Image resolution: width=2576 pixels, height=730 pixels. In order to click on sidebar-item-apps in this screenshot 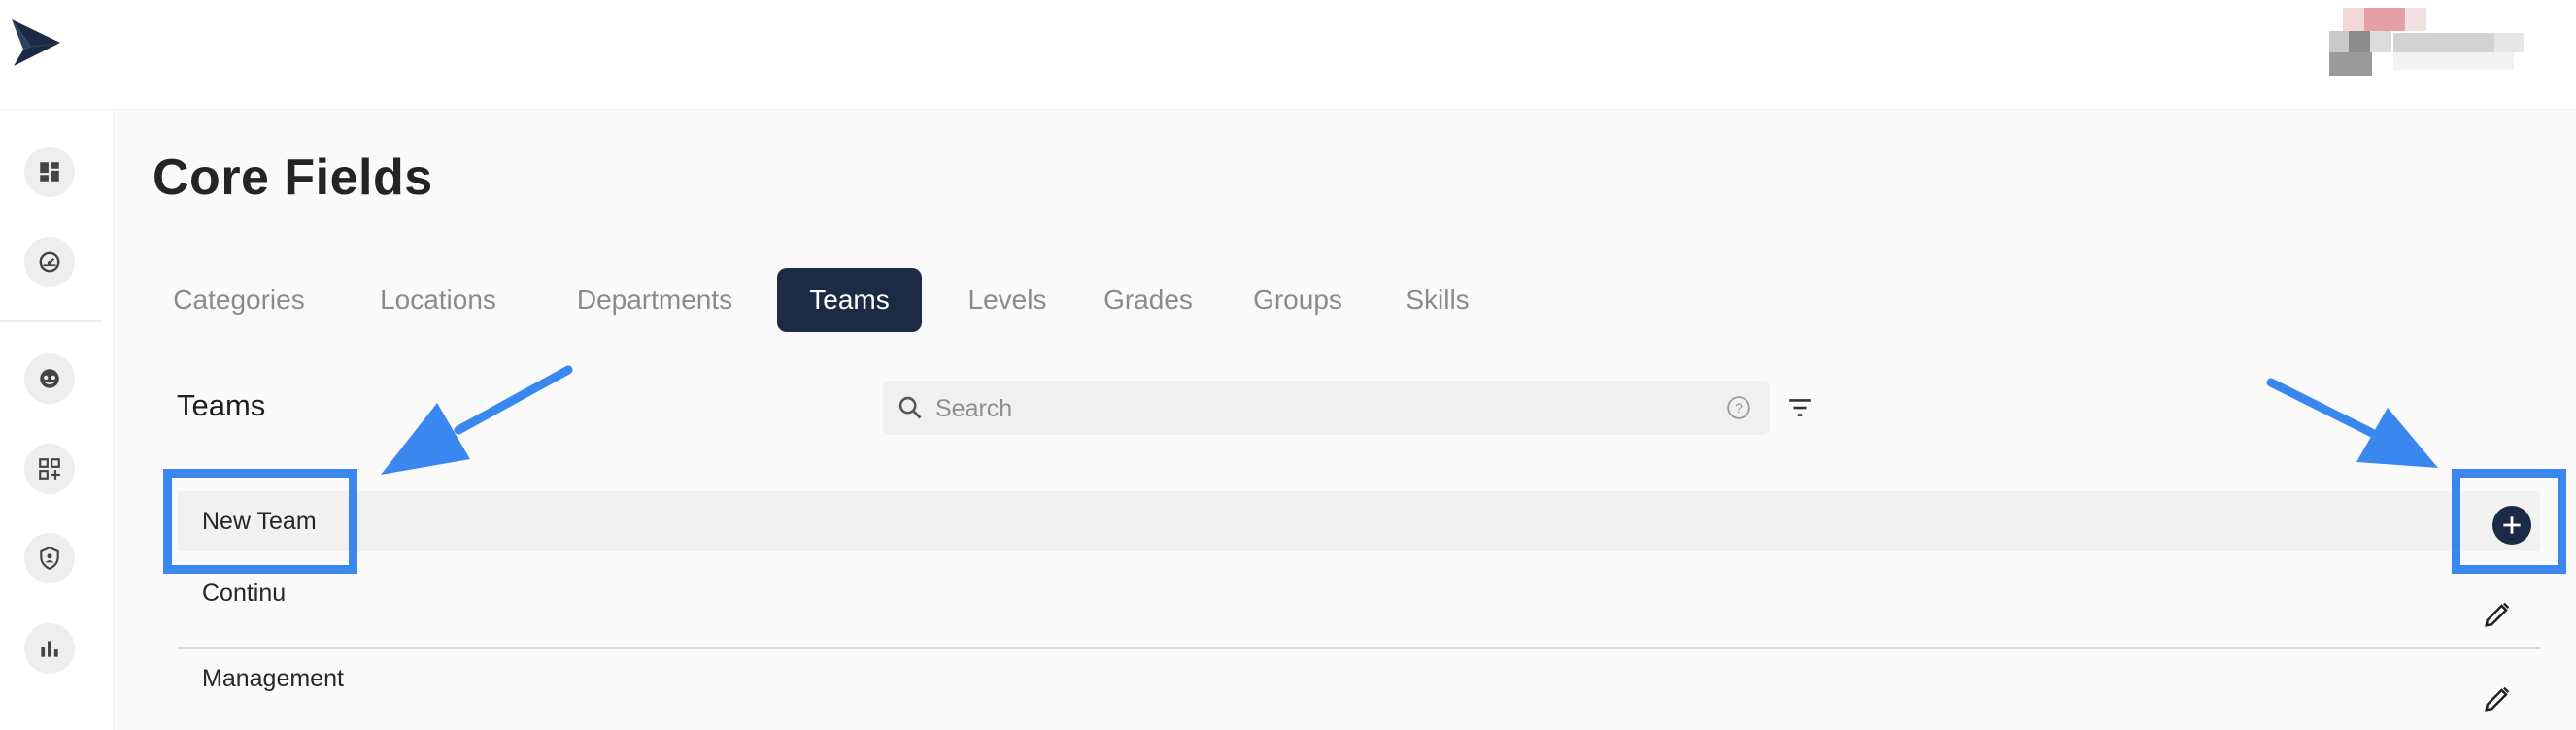, I will do `click(49, 469)`.